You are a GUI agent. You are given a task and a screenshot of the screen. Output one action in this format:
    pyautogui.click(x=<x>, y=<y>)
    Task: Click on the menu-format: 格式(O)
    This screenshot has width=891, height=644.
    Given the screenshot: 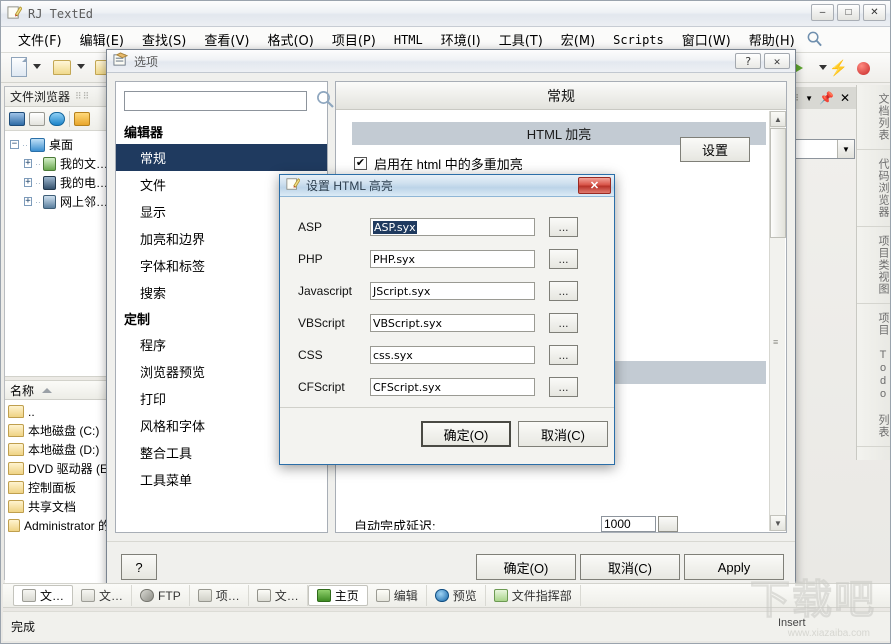 What is the action you would take?
    pyautogui.click(x=290, y=39)
    